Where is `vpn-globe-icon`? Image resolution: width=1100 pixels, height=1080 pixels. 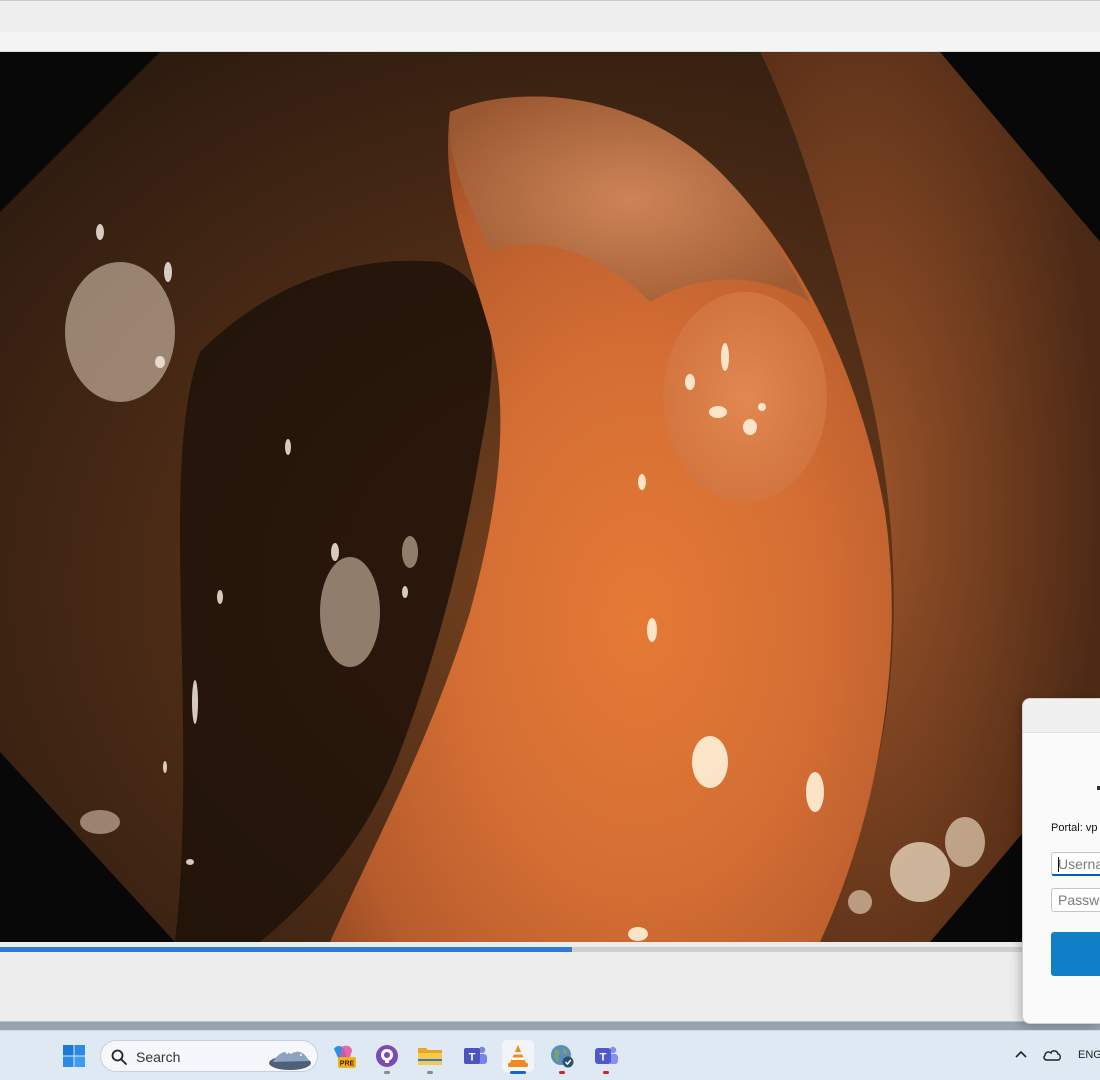 vpn-globe-icon is located at coordinates (562, 1056).